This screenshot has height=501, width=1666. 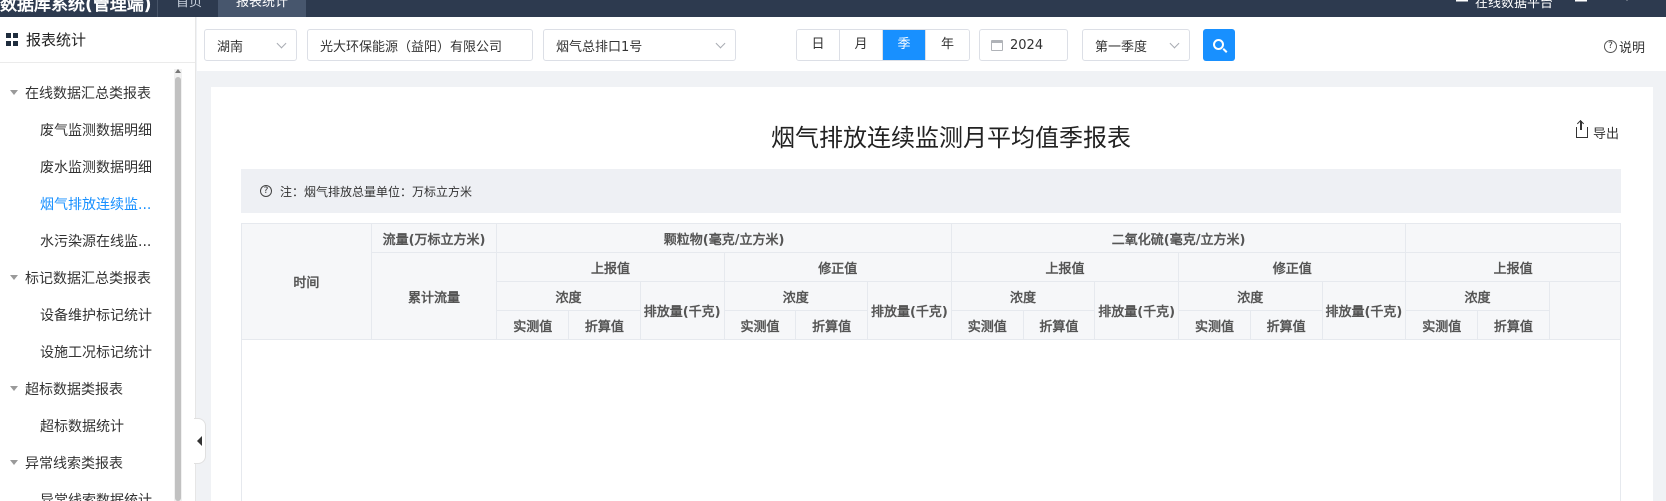 I want to click on period-month-button: 月, so click(x=861, y=45).